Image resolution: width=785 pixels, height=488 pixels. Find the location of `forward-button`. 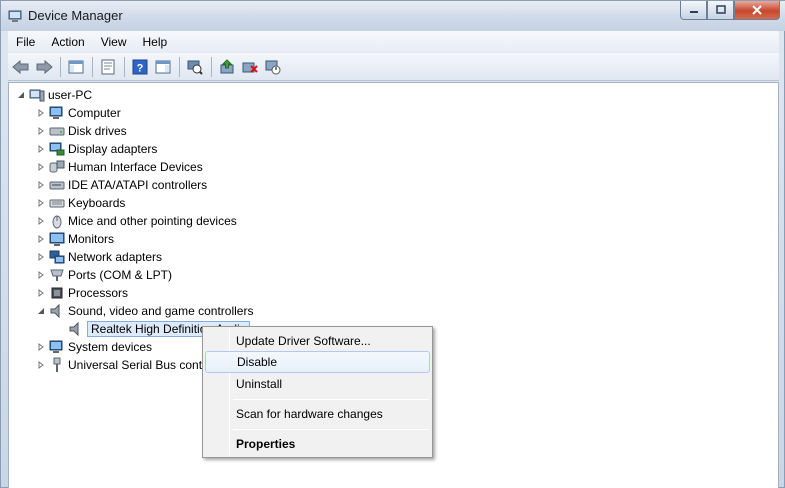

forward-button is located at coordinates (44, 67).